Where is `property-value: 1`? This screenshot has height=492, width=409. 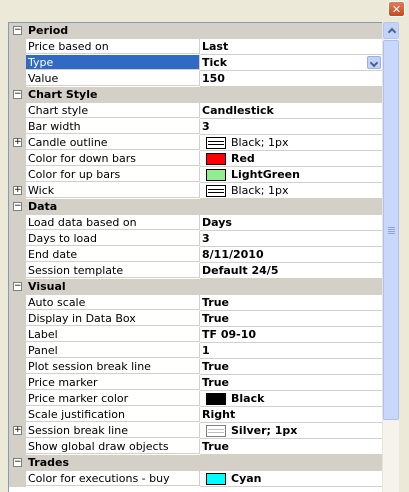
property-value: 1 is located at coordinates (291, 351).